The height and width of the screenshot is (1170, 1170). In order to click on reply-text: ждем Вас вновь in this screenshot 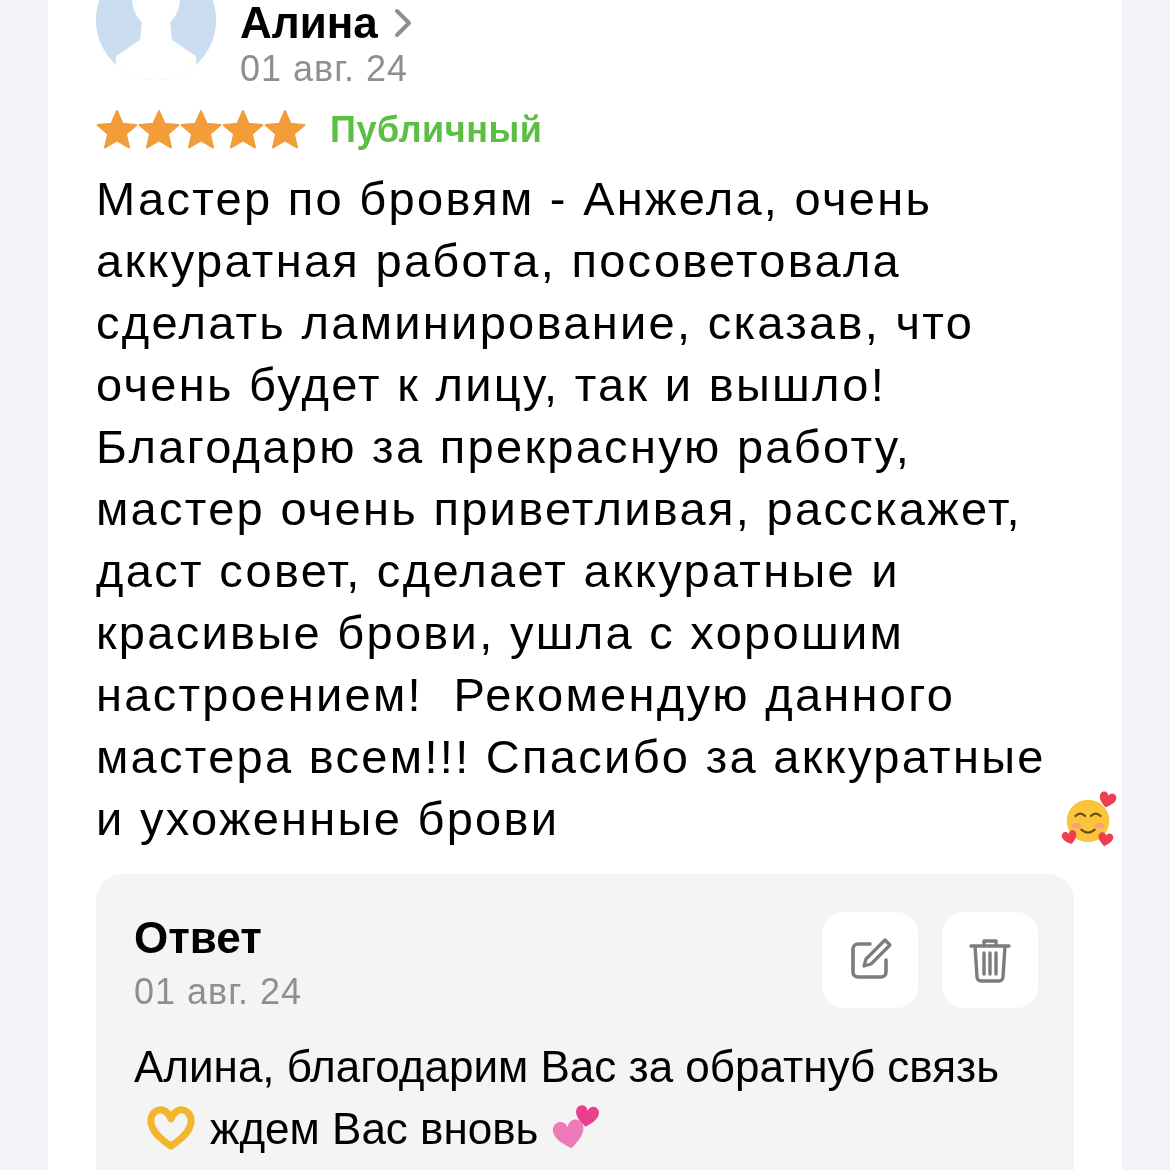, I will do `click(374, 1128)`.